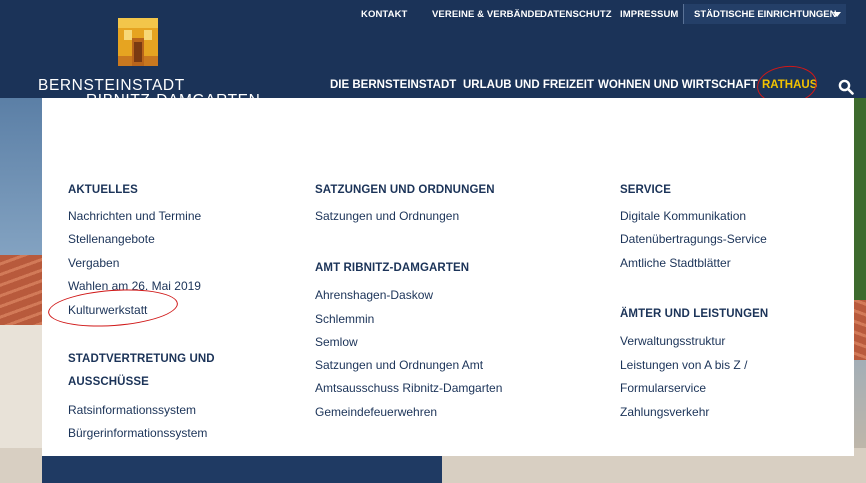 This screenshot has width=866, height=483. Describe the element at coordinates (672, 341) in the screenshot. I see `menu-link-verwaltungsstruktur: Verwaltungsstruktur` at that location.